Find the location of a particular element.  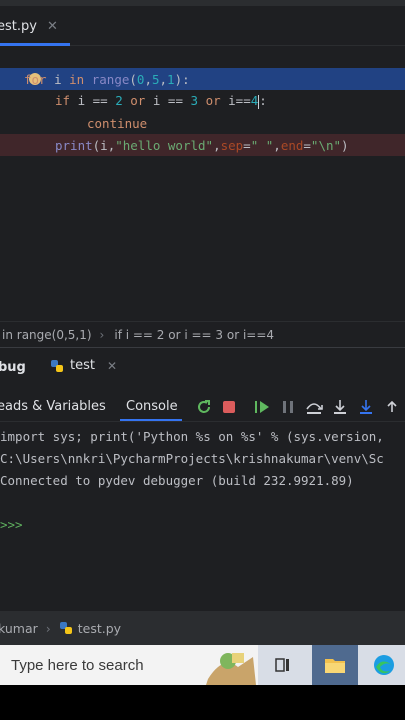

keyword: in is located at coordinates (77, 79).